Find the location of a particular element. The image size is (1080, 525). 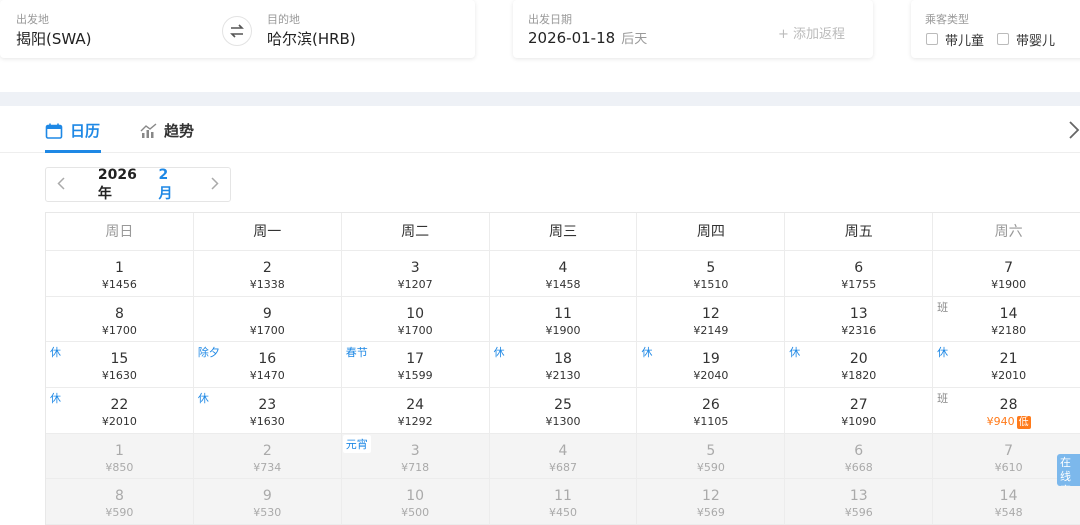

date-field: 2026-01-18 后天 is located at coordinates (587, 37).